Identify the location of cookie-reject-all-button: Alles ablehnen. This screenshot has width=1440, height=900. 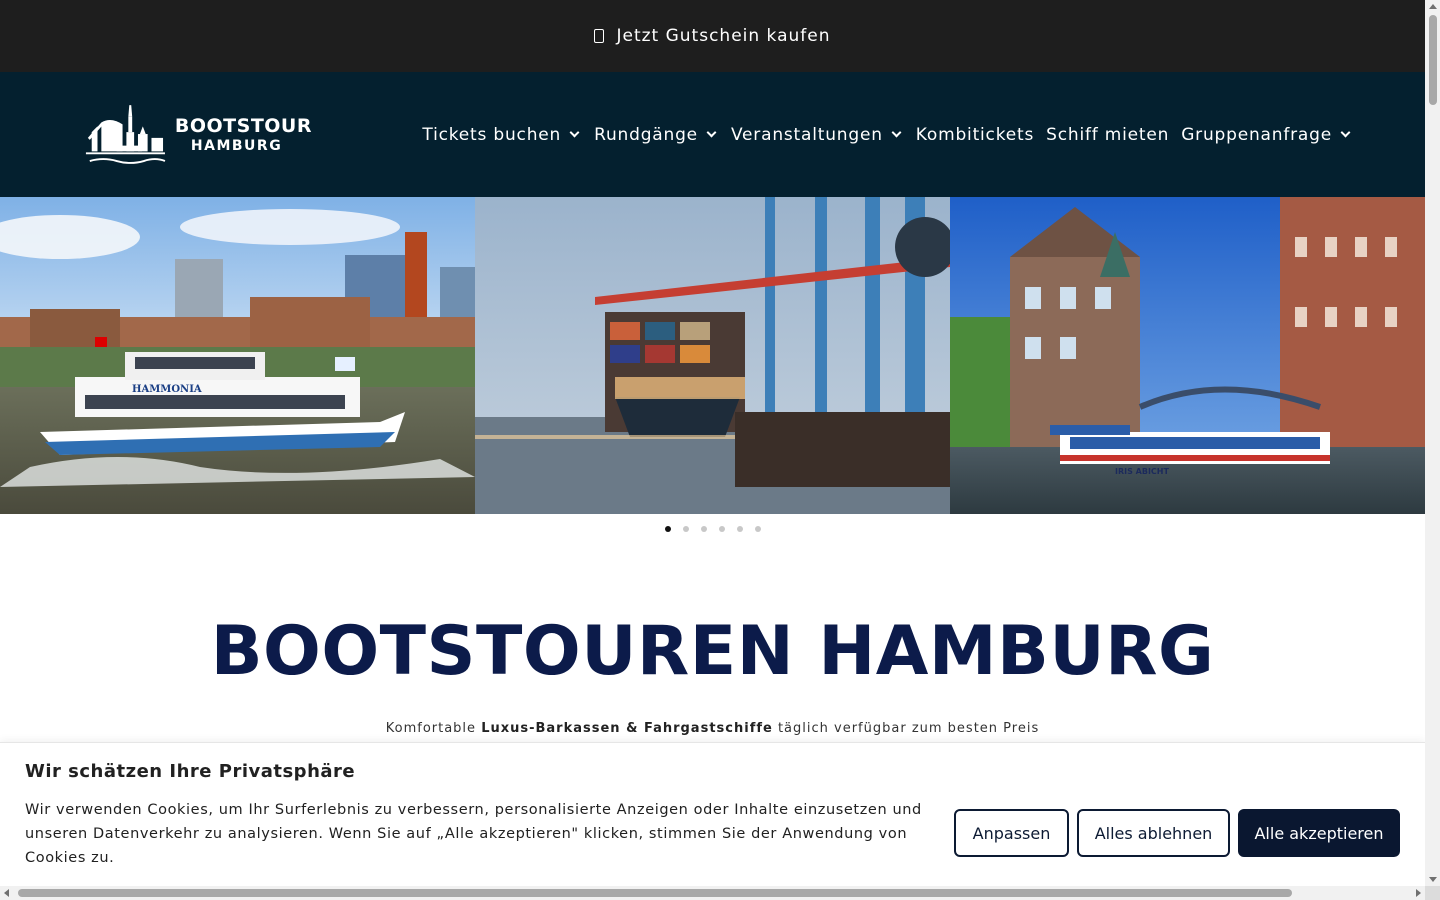
(1153, 833).